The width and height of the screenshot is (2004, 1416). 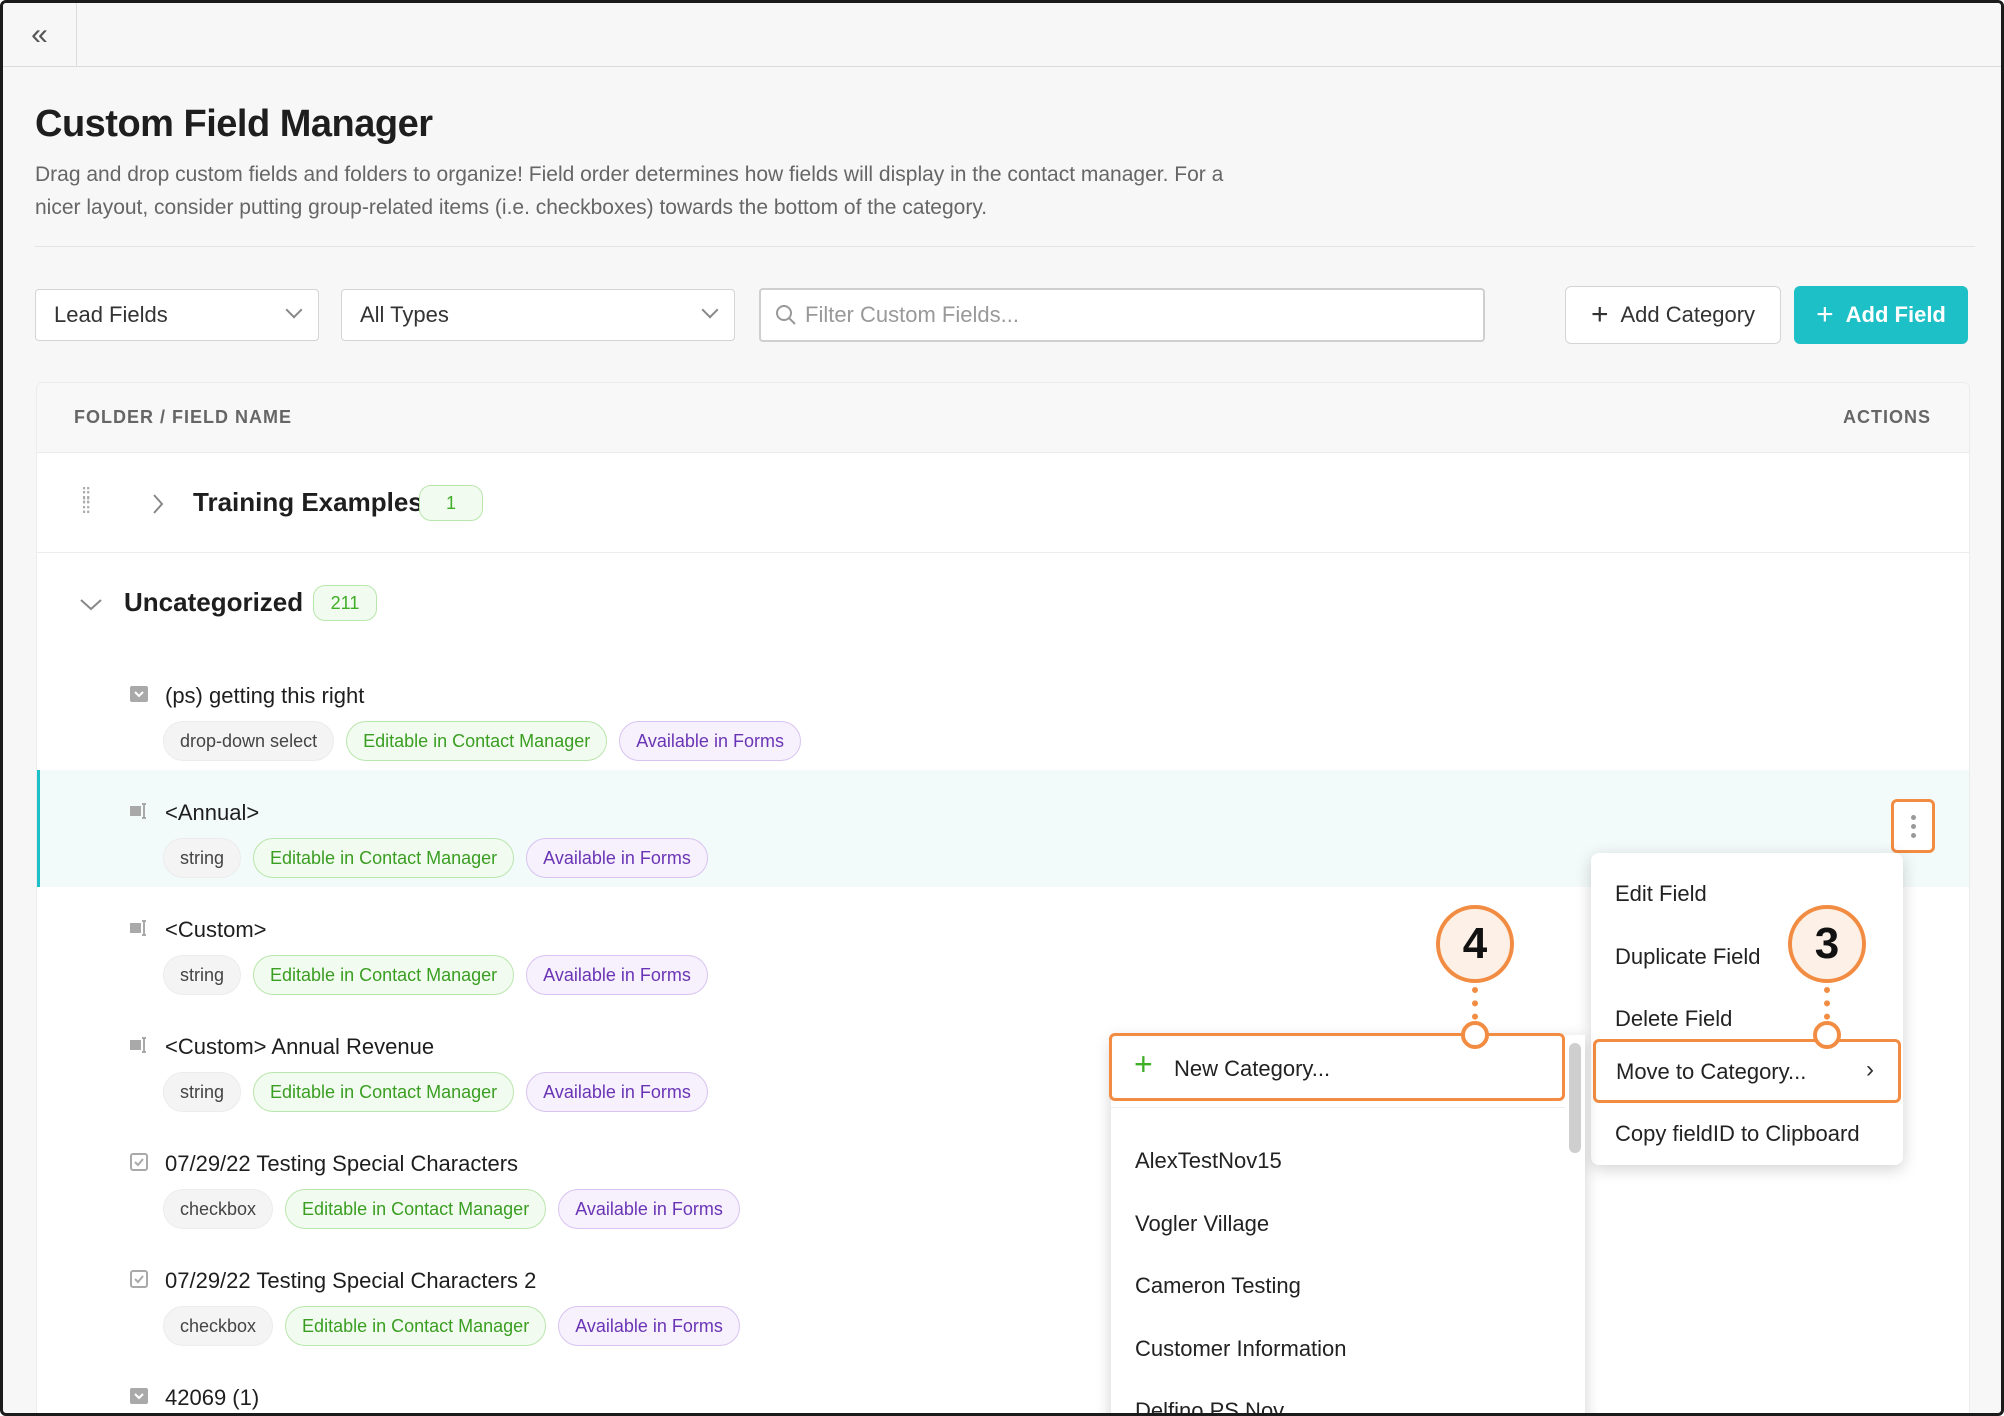 What do you see at coordinates (1003, 603) in the screenshot?
I see `folder-row-uncategorized: Uncategorized 211` at bounding box center [1003, 603].